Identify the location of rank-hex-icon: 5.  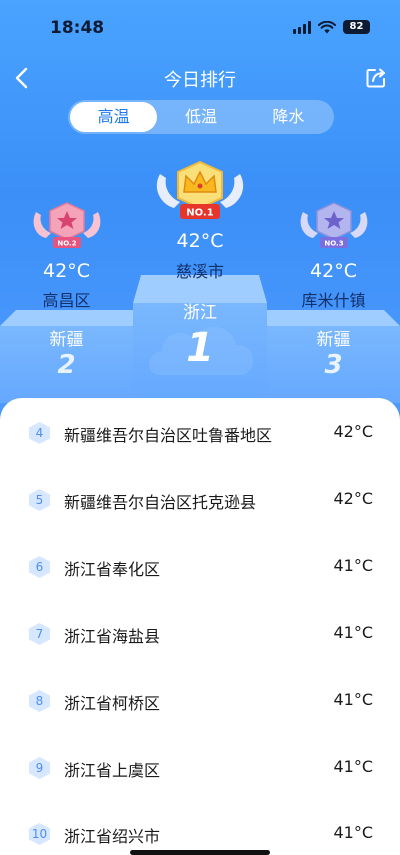
(39, 500).